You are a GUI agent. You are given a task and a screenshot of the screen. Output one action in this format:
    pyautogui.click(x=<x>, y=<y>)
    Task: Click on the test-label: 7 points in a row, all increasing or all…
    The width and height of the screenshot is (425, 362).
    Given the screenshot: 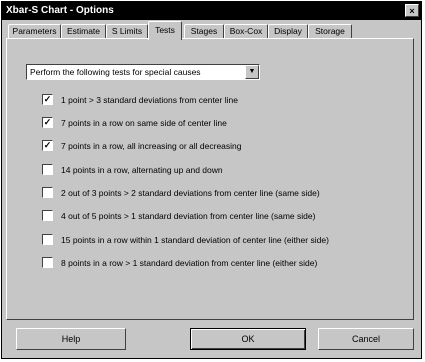 What is the action you would take?
    pyautogui.click(x=151, y=146)
    